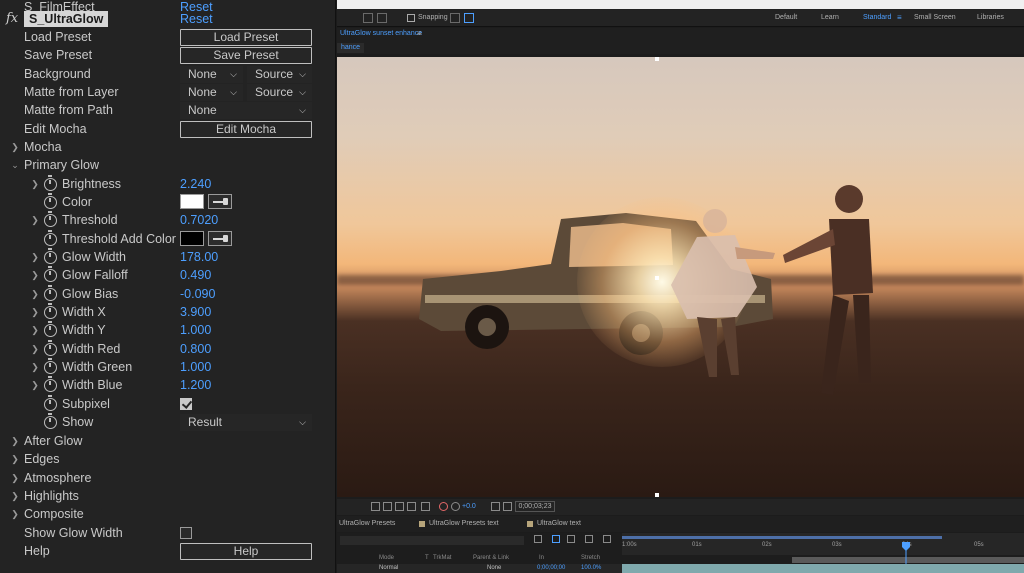 Image resolution: width=1024 pixels, height=573 pixels. I want to click on edges-group-row: ❯ Edges, so click(160, 459).